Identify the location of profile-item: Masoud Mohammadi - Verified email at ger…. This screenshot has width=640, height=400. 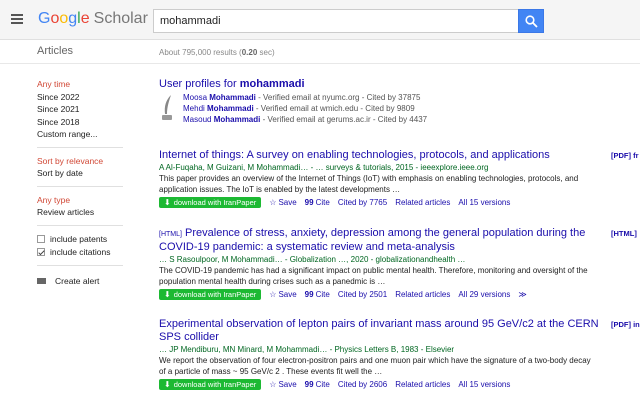
(305, 119).